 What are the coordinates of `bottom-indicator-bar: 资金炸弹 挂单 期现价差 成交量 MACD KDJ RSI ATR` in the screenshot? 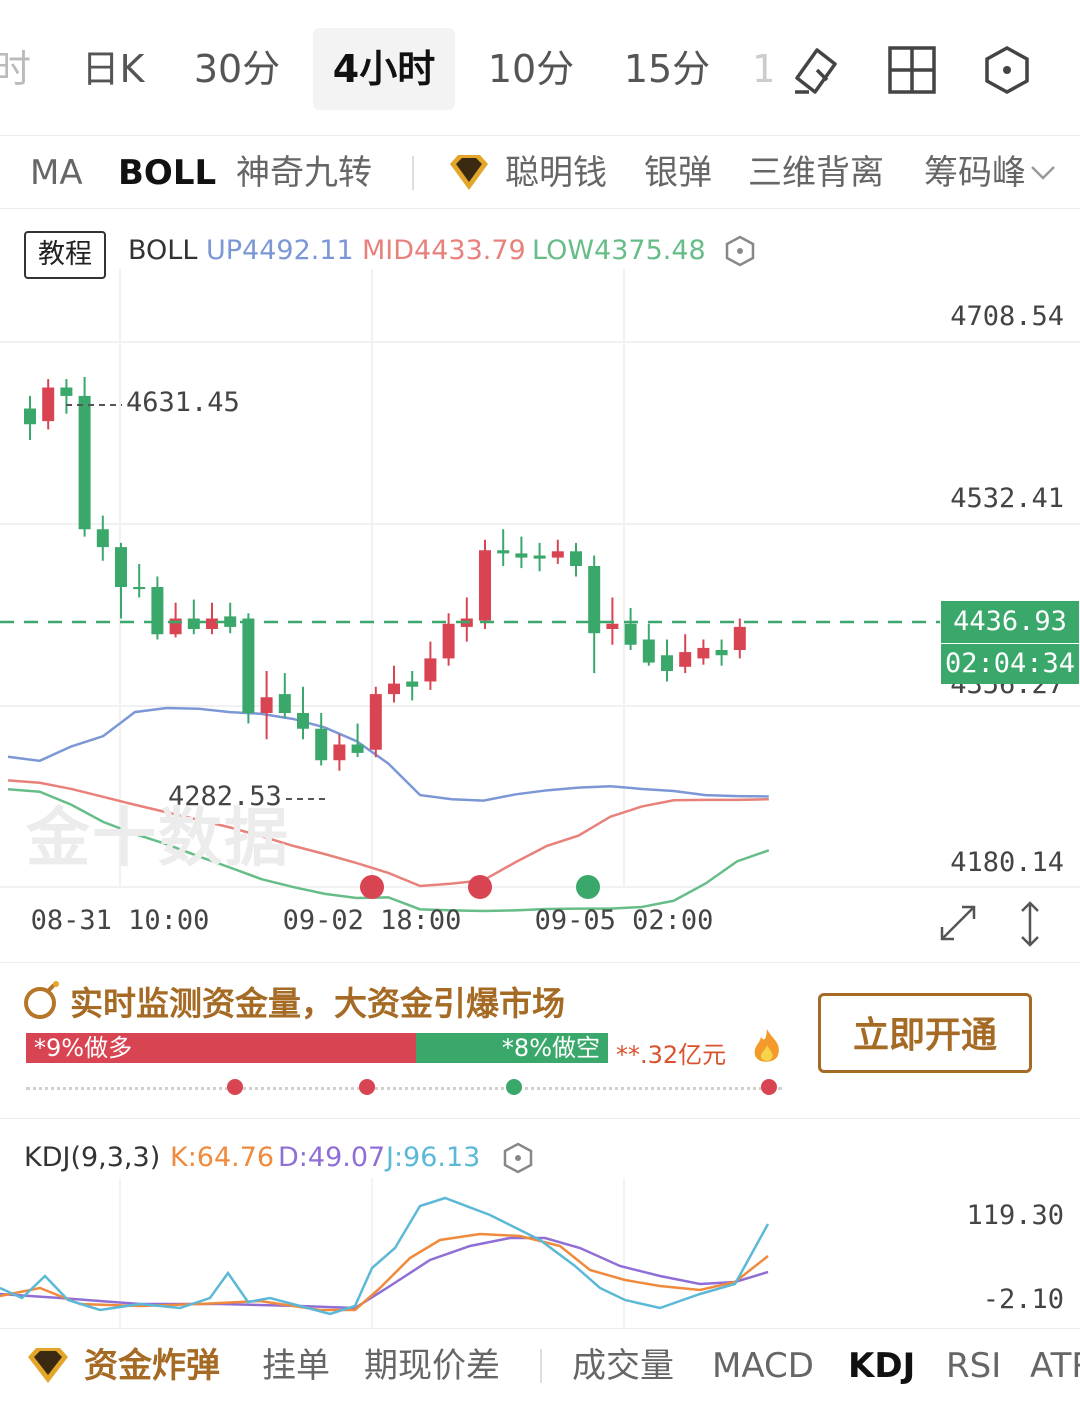 It's located at (540, 1365).